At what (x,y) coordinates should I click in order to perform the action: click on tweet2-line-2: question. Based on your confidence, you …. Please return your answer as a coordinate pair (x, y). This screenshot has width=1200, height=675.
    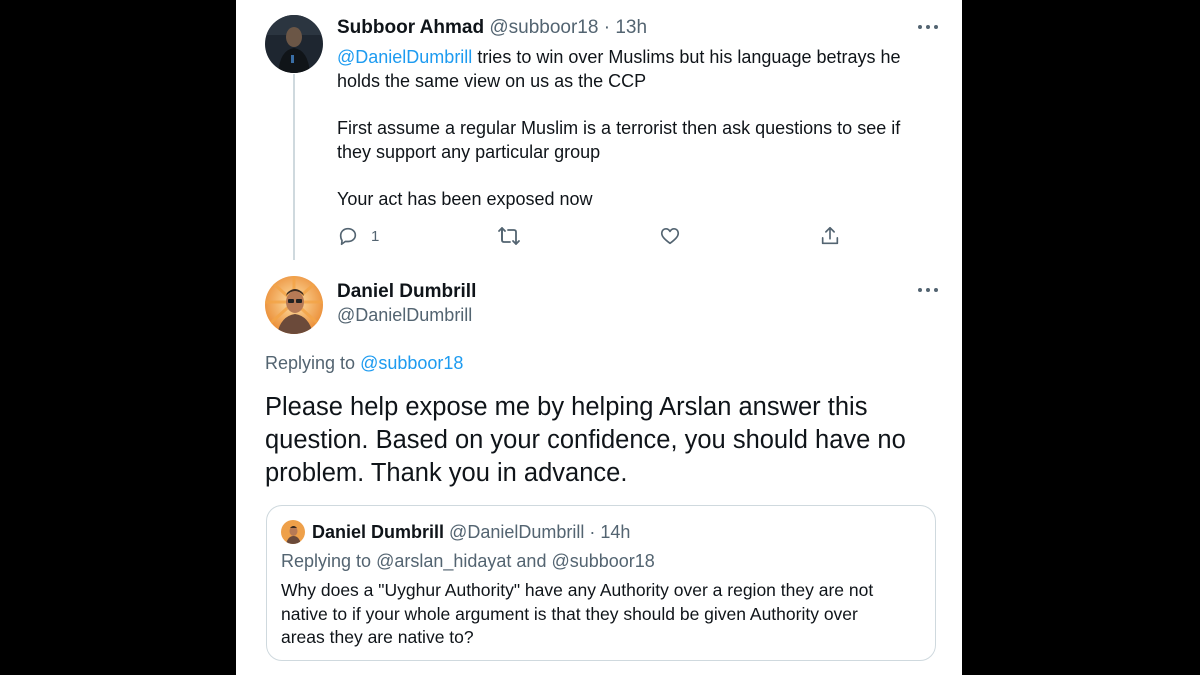
    Looking at the image, I should click on (585, 440).